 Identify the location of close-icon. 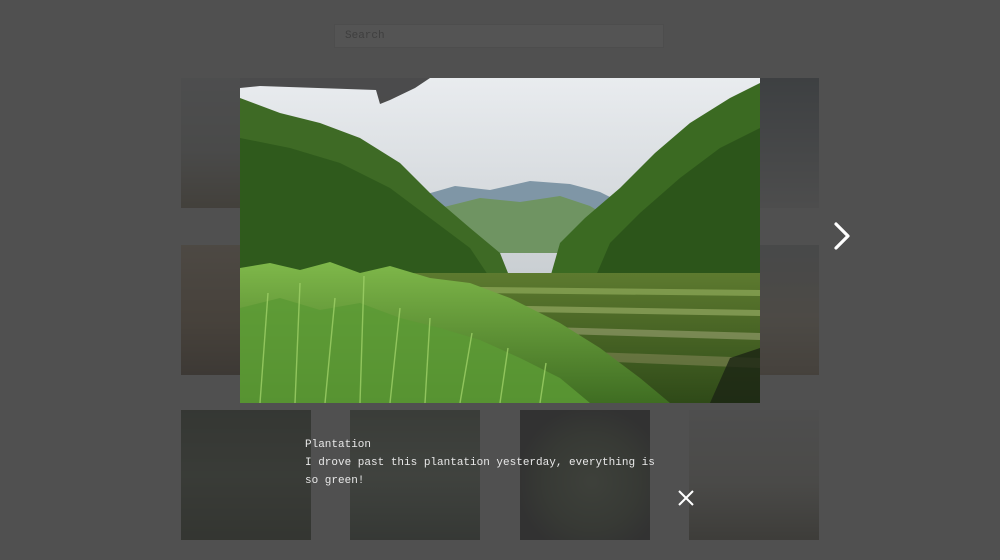
(686, 498).